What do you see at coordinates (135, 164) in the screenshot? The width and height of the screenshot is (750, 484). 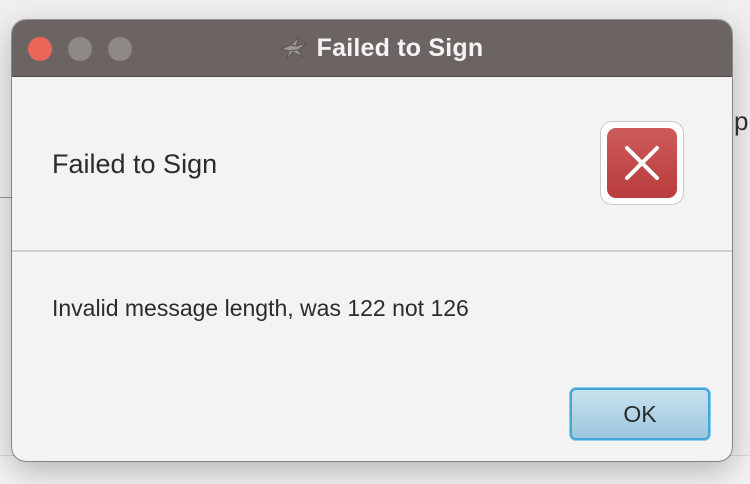 I see `dialog-header-text: Failed to Sign` at bounding box center [135, 164].